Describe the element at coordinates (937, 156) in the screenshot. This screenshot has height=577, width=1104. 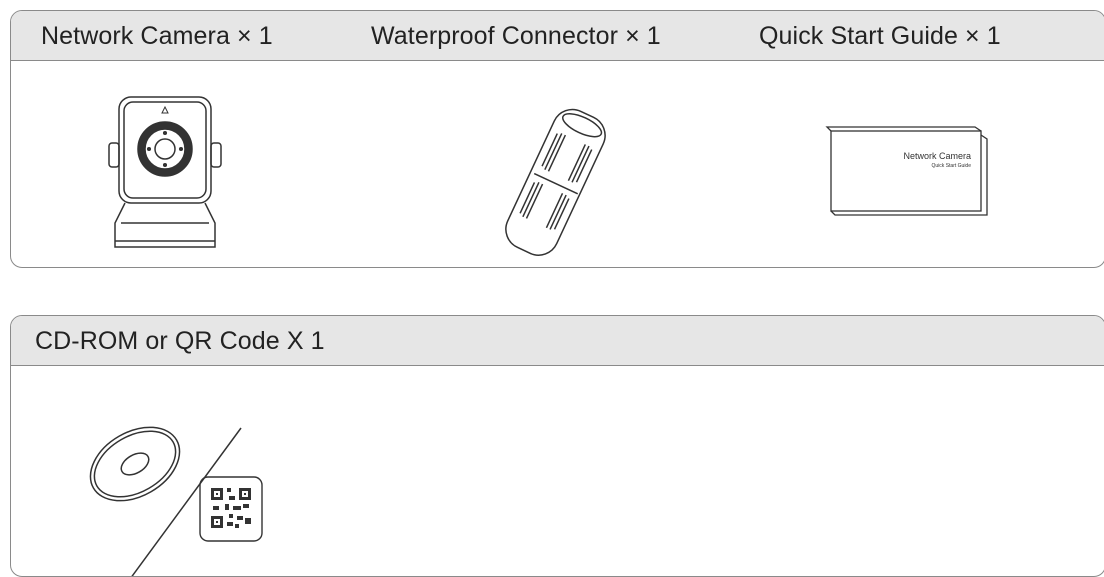
I see `guide-cover-title: Network Camera` at that location.